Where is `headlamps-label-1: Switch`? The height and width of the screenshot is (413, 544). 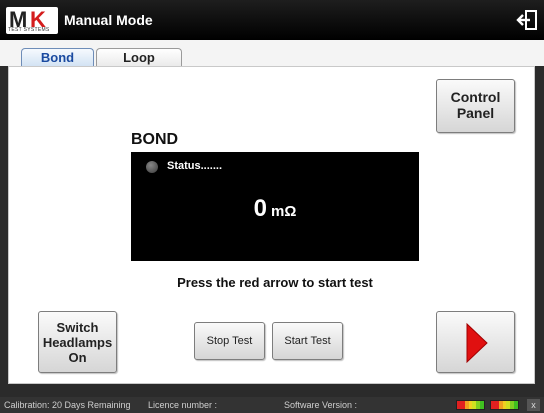 headlamps-label-1: Switch is located at coordinates (77, 327).